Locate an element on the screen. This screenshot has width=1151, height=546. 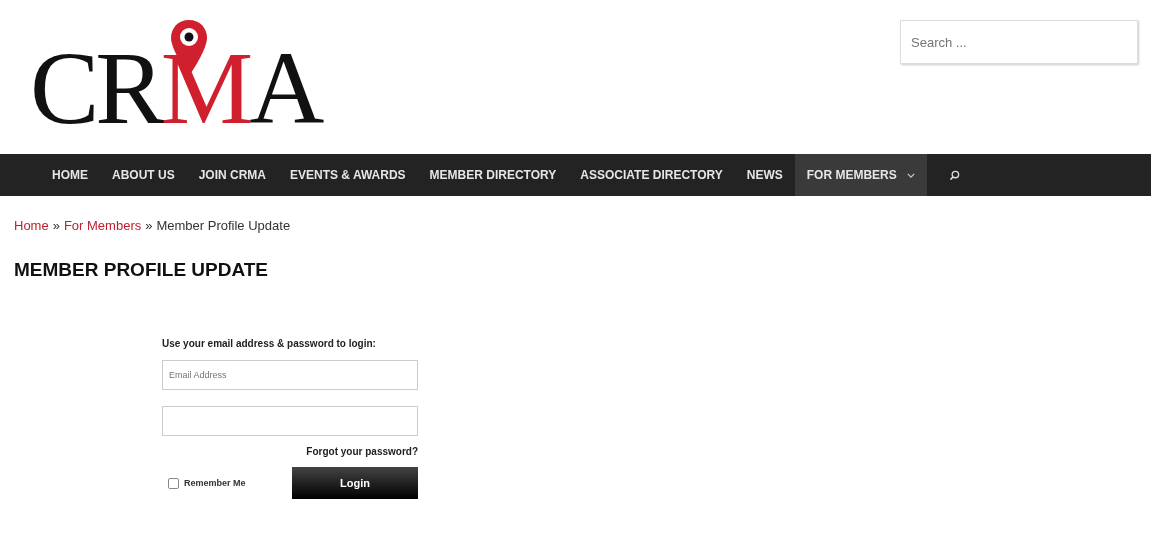
nav-item: HOME is located at coordinates (70, 175).